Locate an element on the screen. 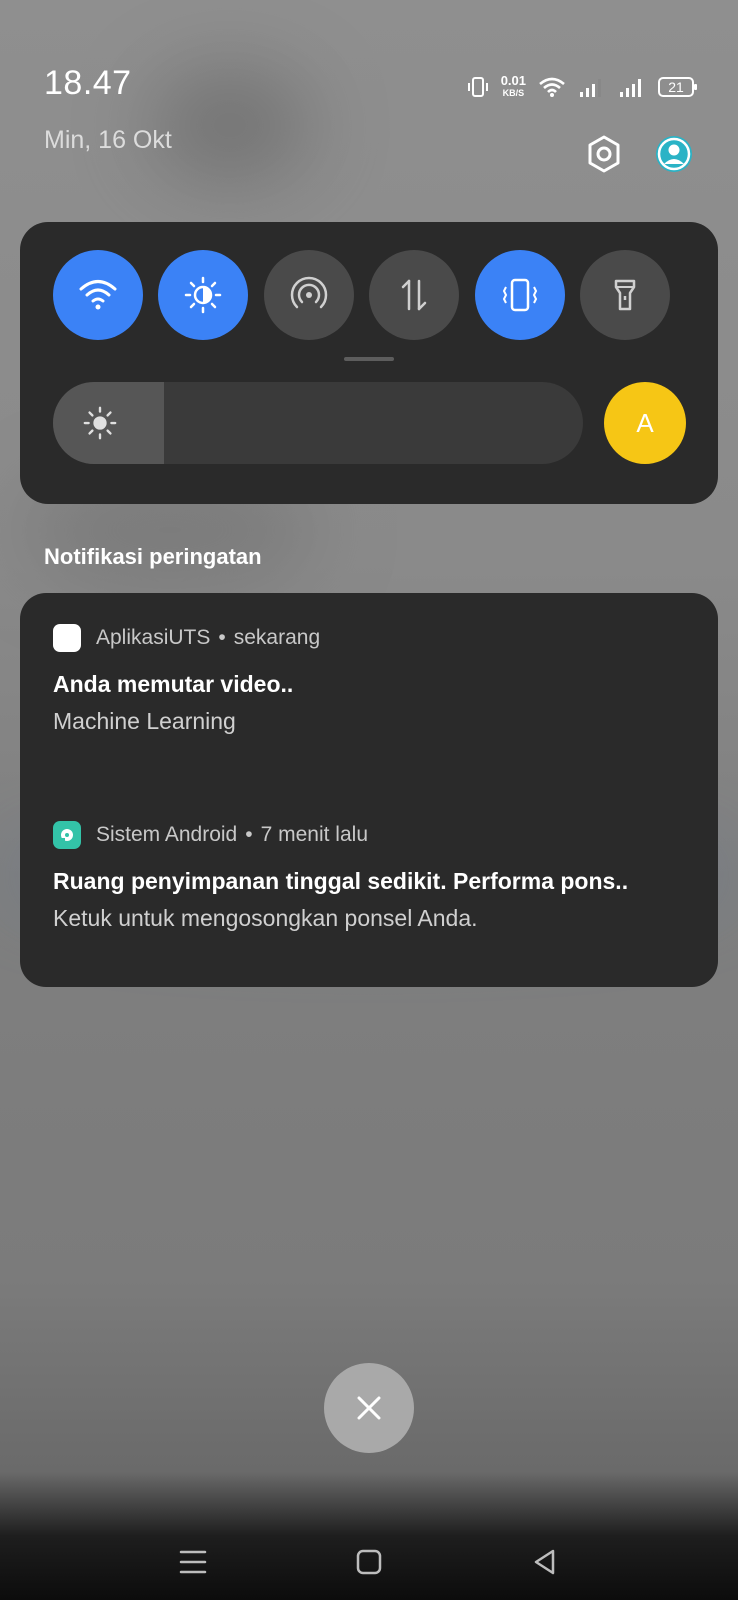 This screenshot has width=738, height=1600. app-icon is located at coordinates (67, 638).